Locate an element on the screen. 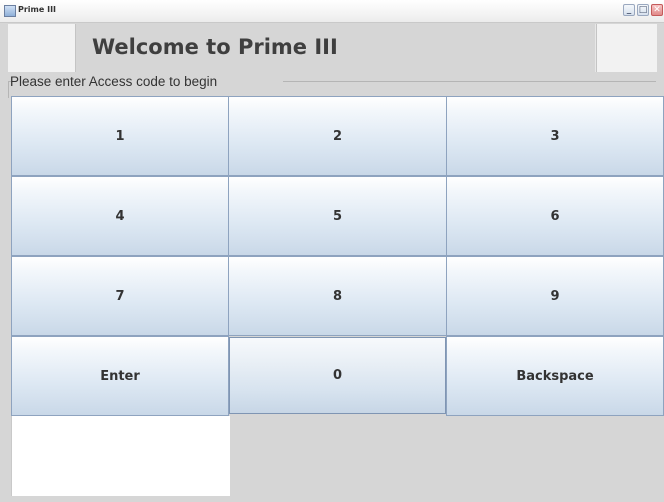 This screenshot has height=502, width=664. key-1-button: 1 is located at coordinates (120, 136).